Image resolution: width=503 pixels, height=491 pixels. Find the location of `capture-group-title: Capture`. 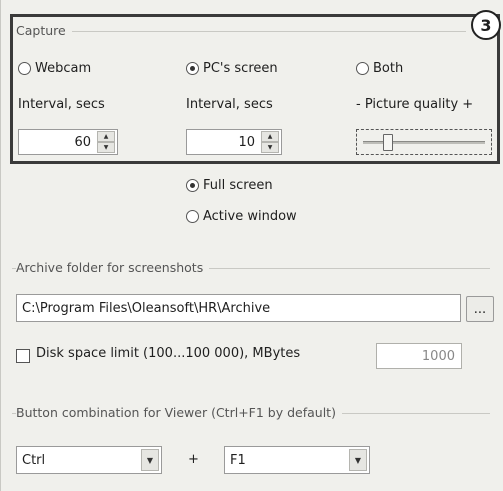

capture-group-title: Capture is located at coordinates (44, 30).